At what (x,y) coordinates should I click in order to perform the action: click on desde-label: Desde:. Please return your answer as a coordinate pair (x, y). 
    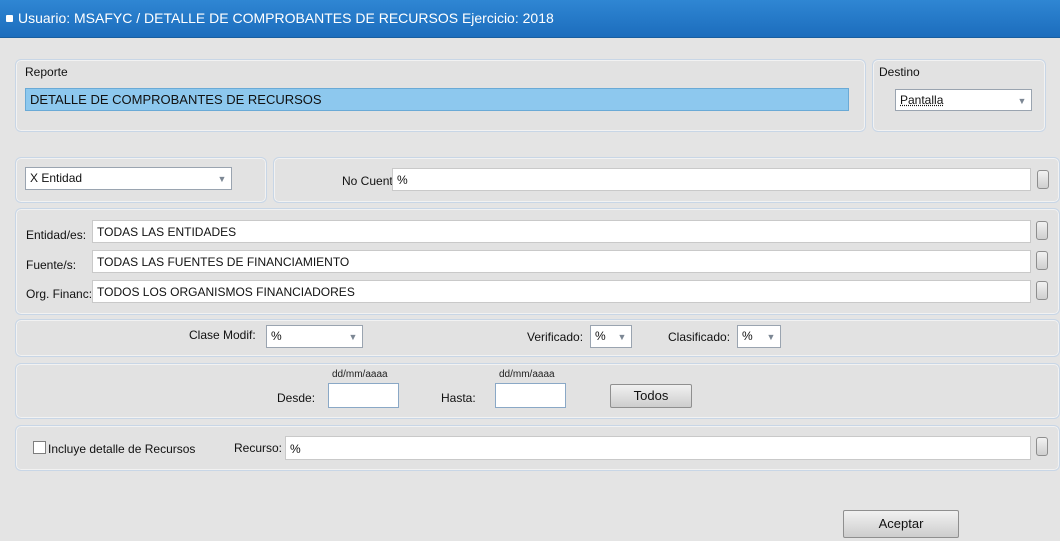
    Looking at the image, I should click on (296, 398).